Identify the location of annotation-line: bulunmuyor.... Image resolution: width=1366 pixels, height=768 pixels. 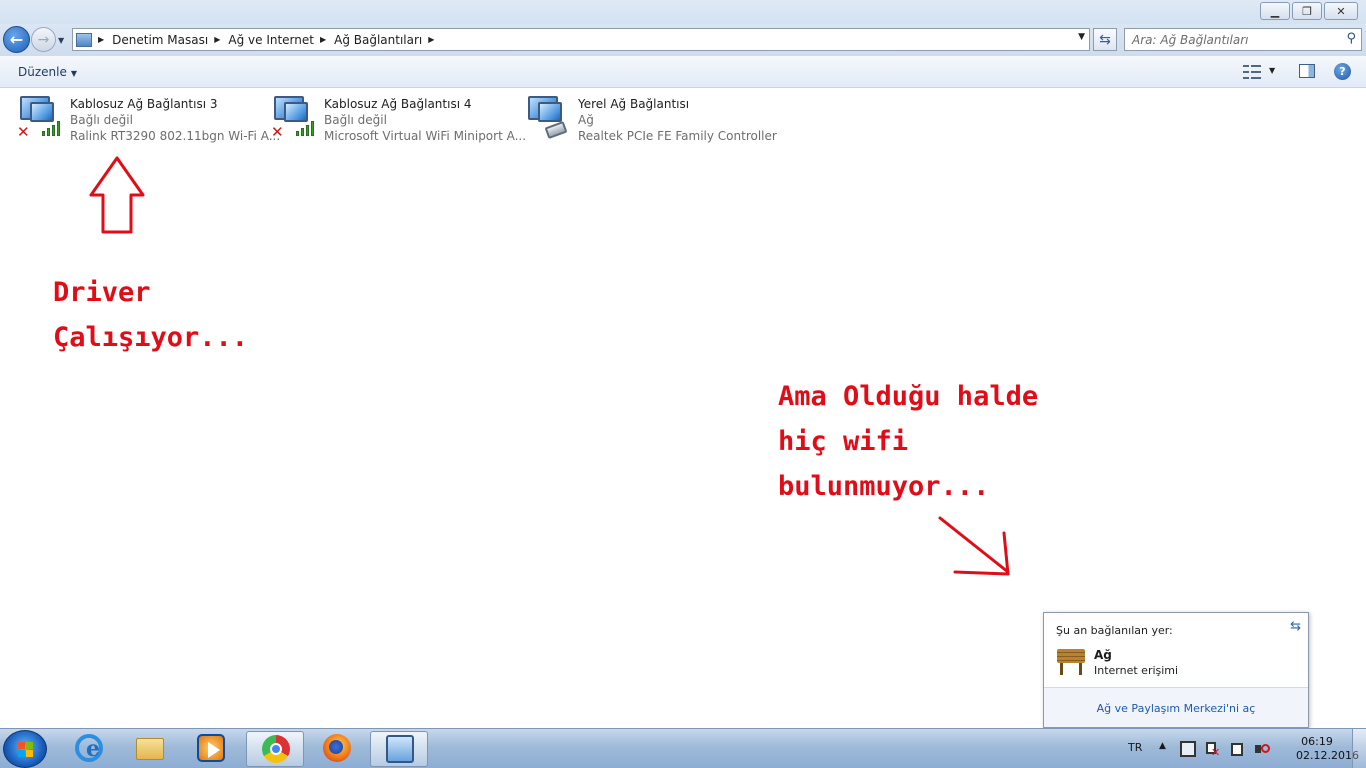
(884, 486).